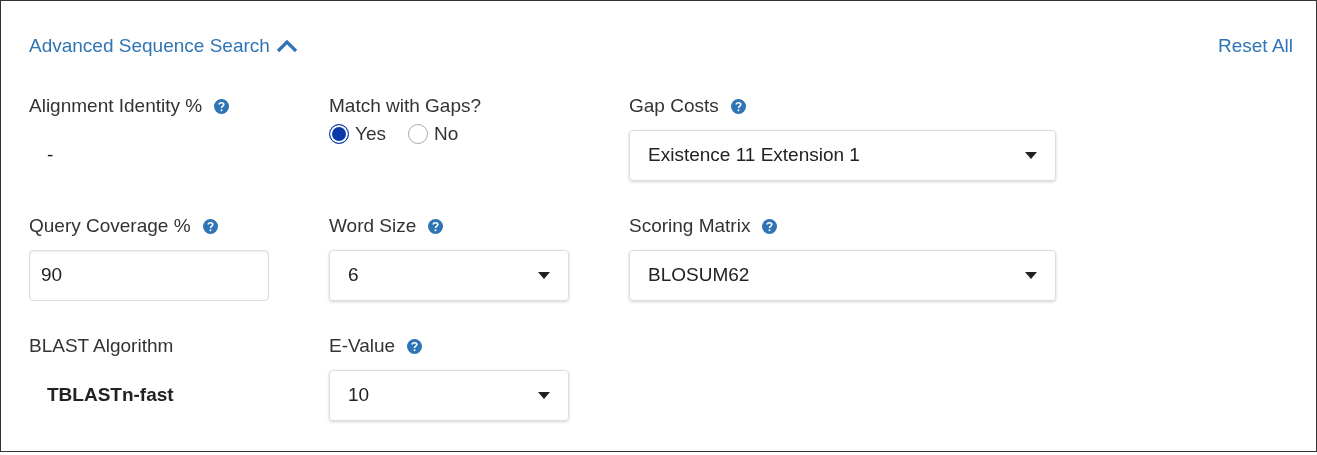 This screenshot has height=455, width=1317. Describe the element at coordinates (405, 106) in the screenshot. I see `field-label: Match with Gaps?` at that location.